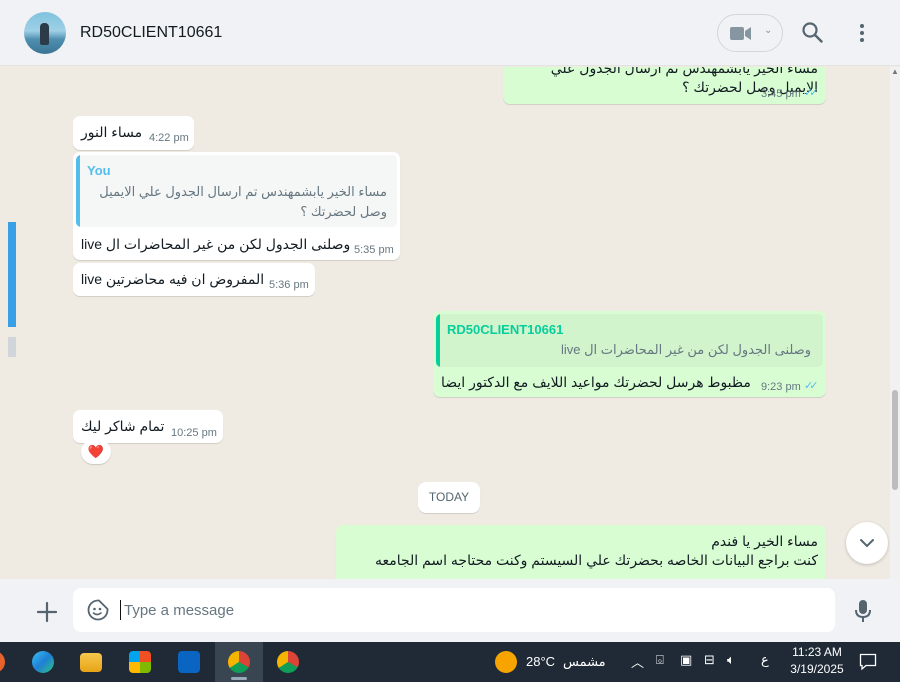 Image resolution: width=900 pixels, height=682 pixels. I want to click on notifications-button, so click(868, 664).